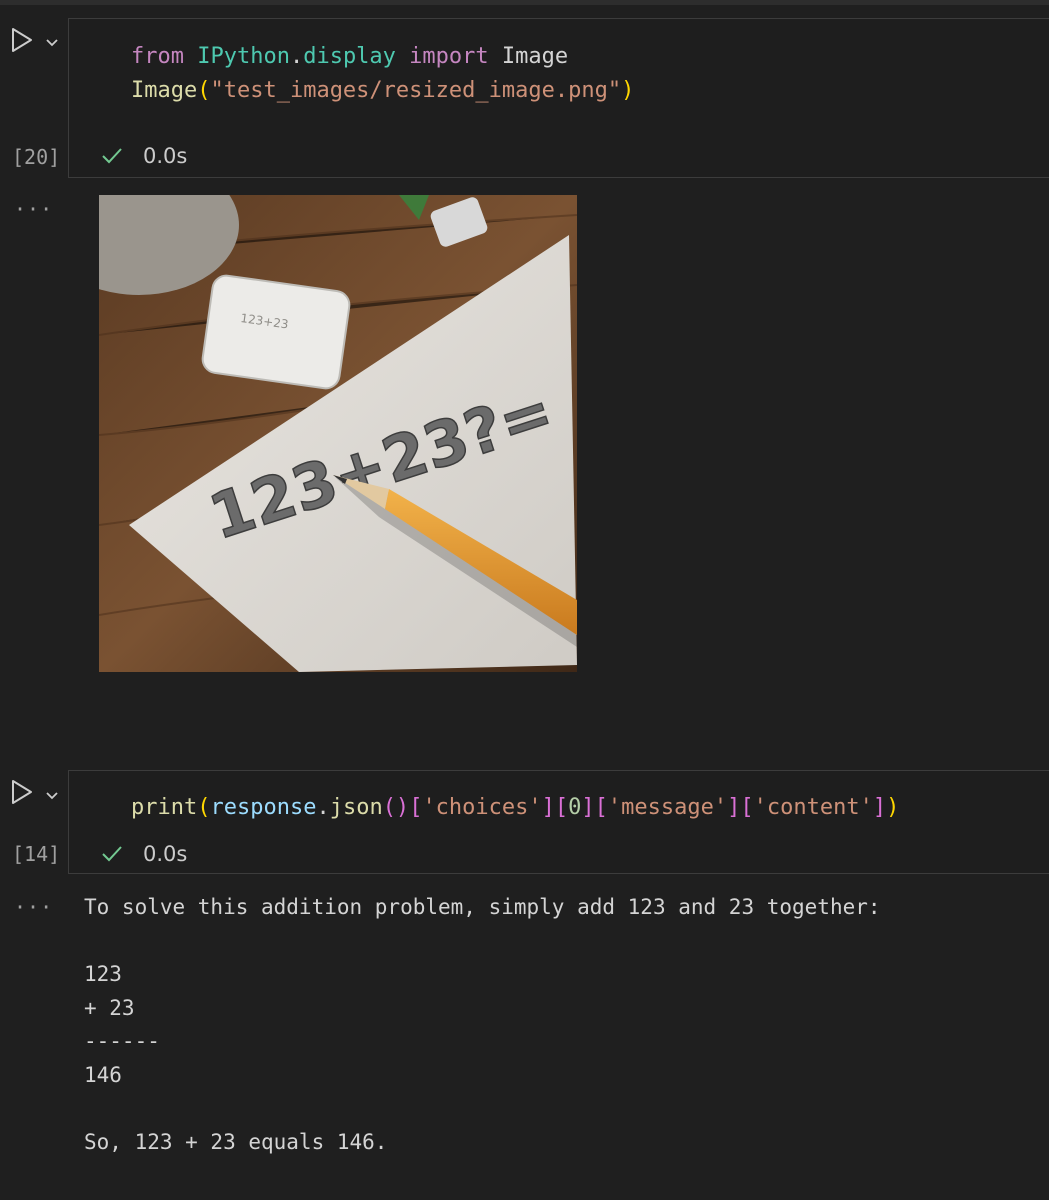  What do you see at coordinates (356, 807) in the screenshot?
I see `code-token: json` at bounding box center [356, 807].